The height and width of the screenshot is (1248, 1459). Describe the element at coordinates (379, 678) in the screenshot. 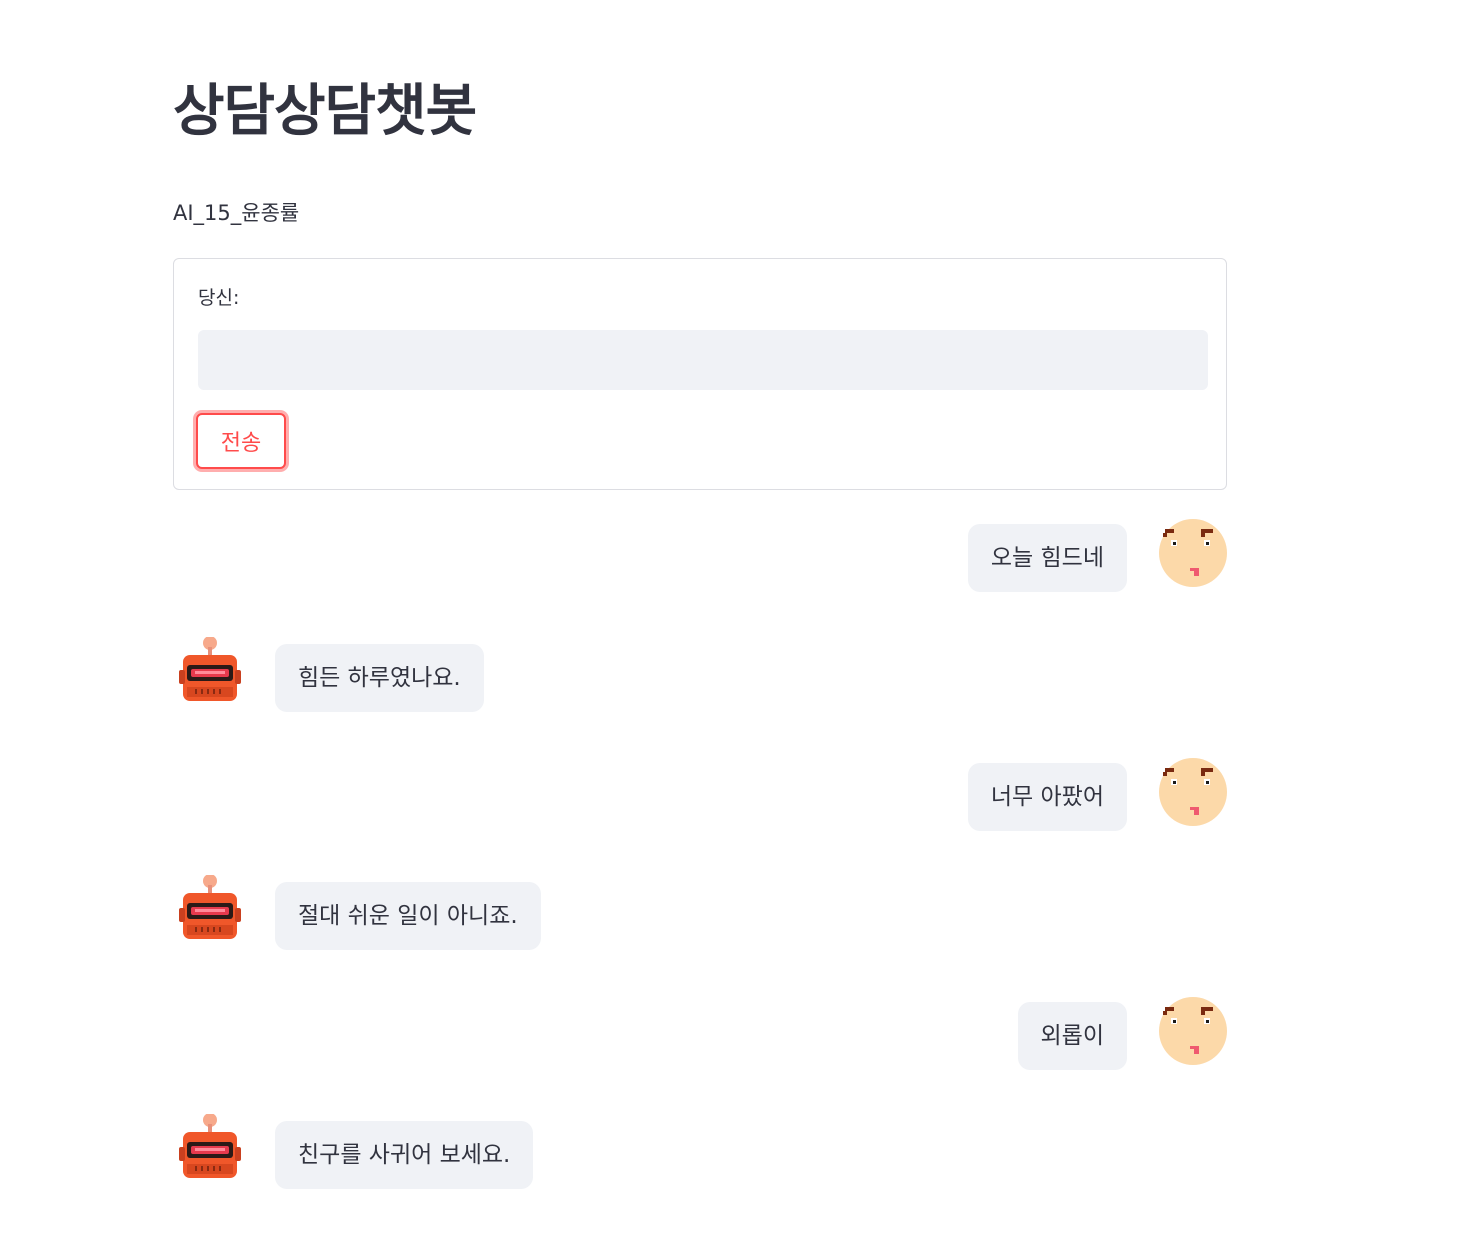

I see `message-bubble: 힘든 하루였나요.` at that location.